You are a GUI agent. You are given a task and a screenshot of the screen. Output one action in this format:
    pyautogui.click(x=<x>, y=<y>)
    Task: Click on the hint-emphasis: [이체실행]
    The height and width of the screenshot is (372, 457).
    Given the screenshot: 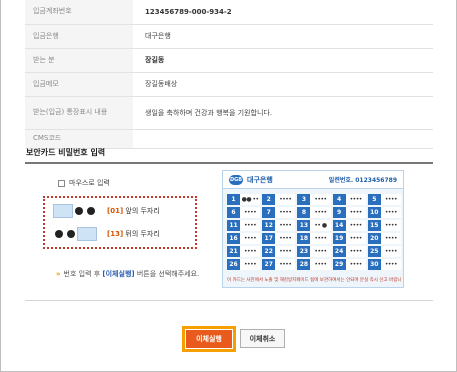 What is the action you would take?
    pyautogui.click(x=118, y=274)
    